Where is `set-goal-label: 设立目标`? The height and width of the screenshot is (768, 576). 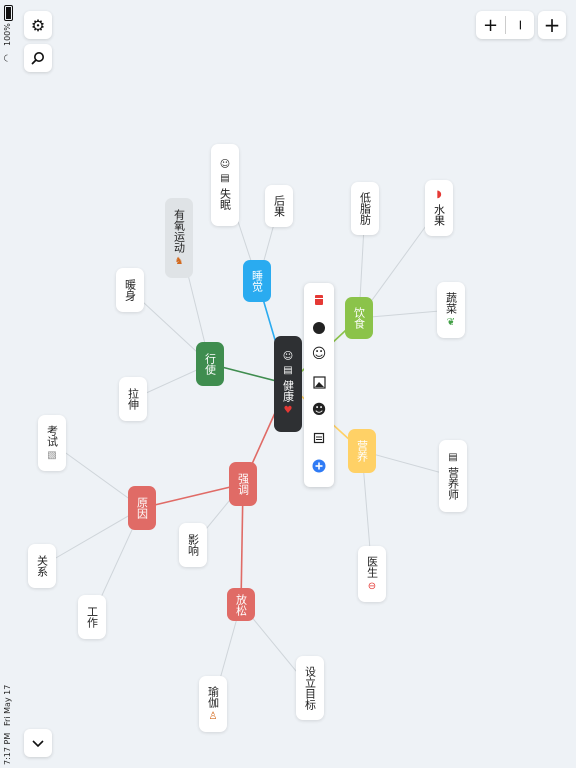
set-goal-label: 设立目标 is located at coordinates (310, 688).